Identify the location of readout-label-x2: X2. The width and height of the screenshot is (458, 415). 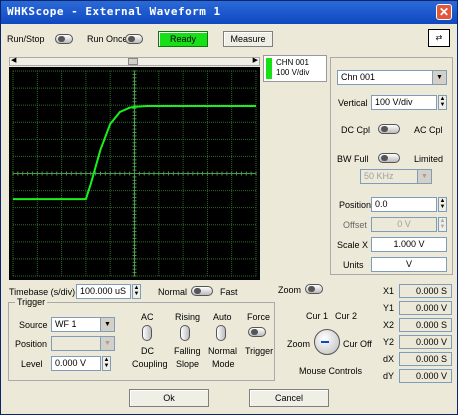
(389, 325).